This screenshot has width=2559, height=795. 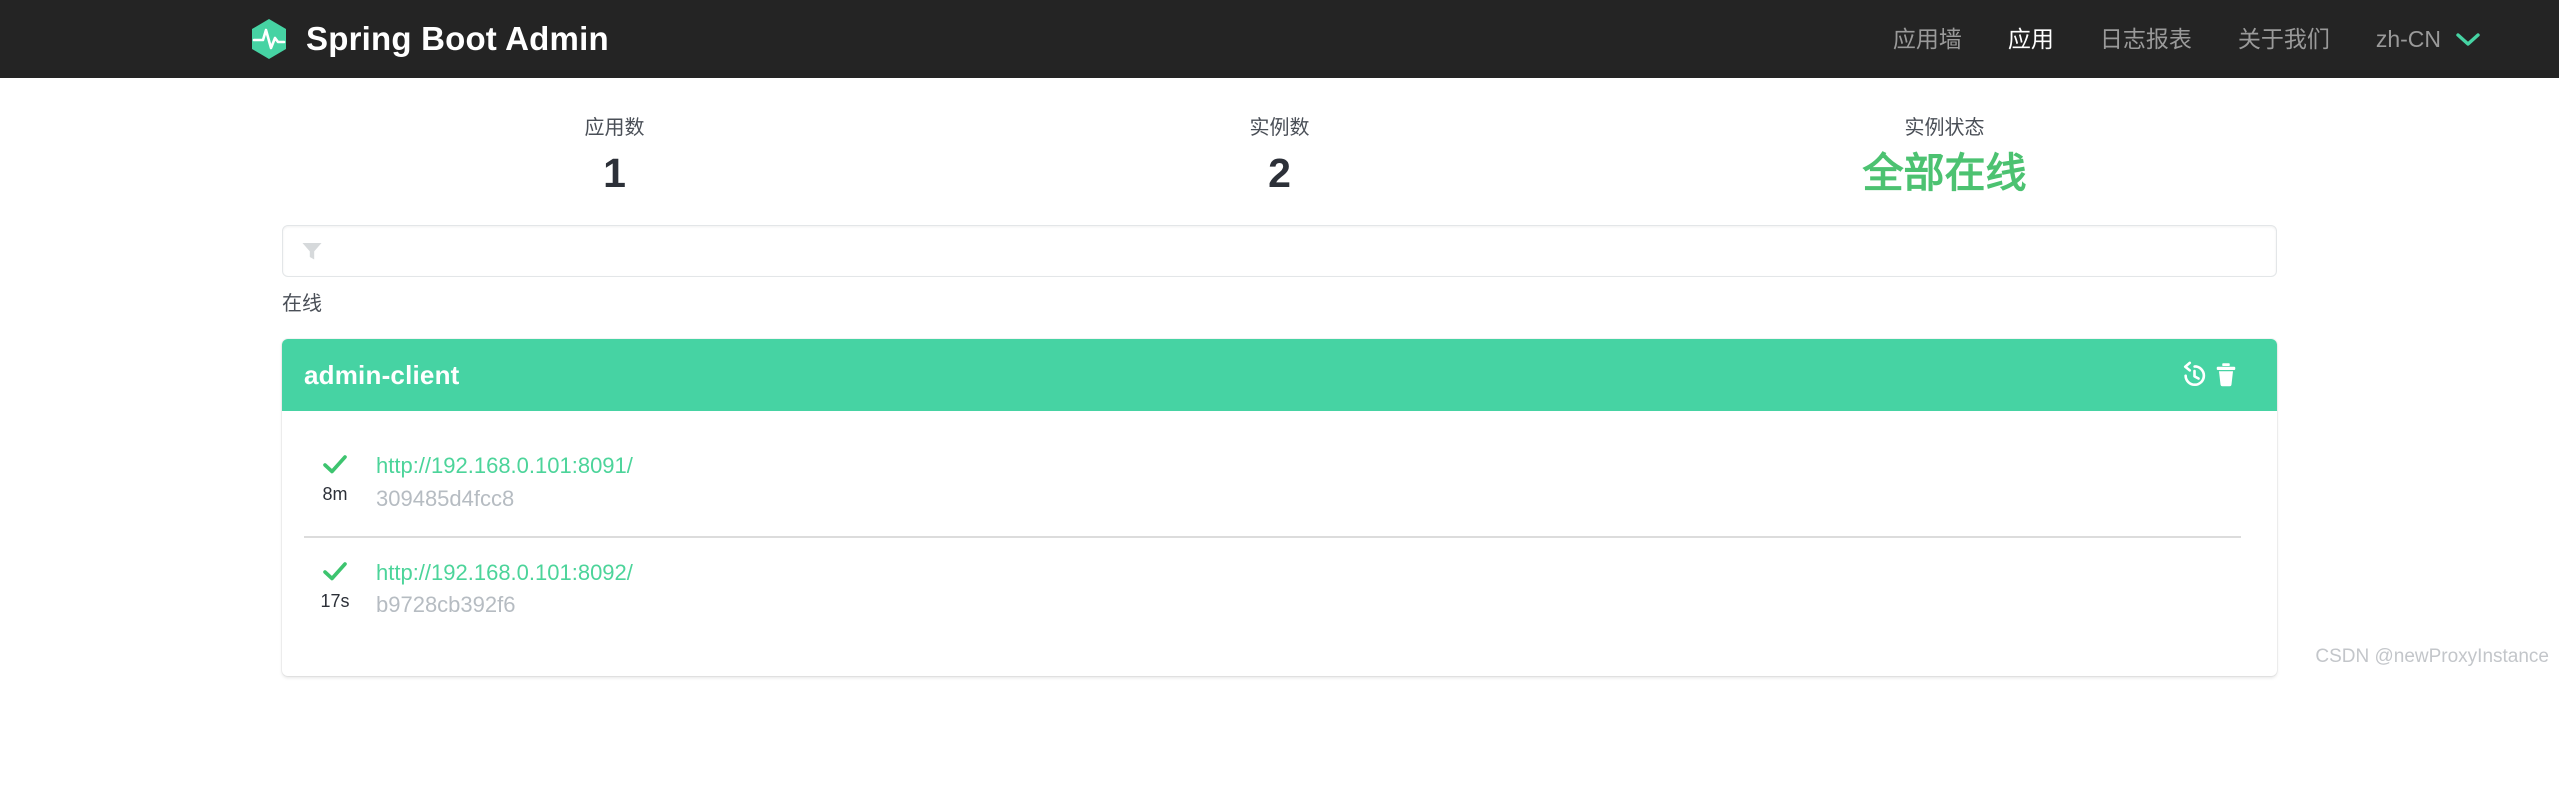 What do you see at coordinates (1279, 173) in the screenshot?
I see `stat-value: 2` at bounding box center [1279, 173].